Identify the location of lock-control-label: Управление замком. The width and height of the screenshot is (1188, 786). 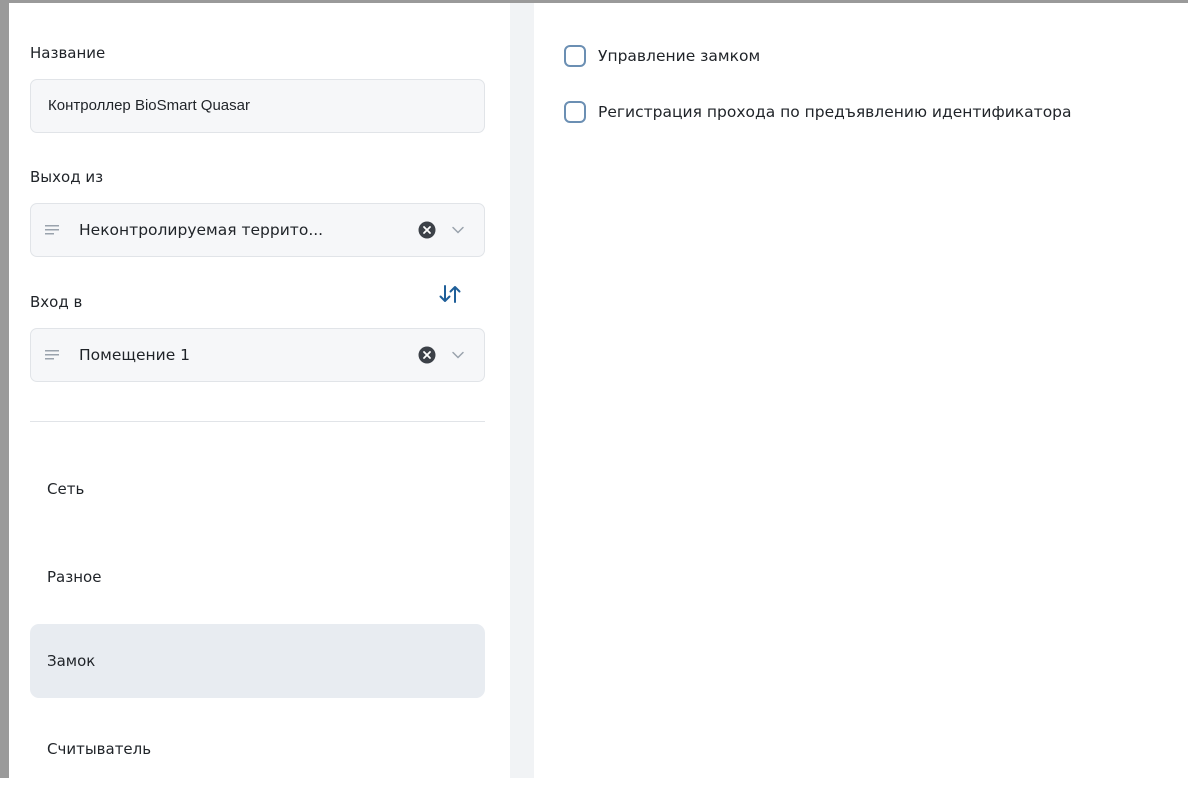
(679, 56).